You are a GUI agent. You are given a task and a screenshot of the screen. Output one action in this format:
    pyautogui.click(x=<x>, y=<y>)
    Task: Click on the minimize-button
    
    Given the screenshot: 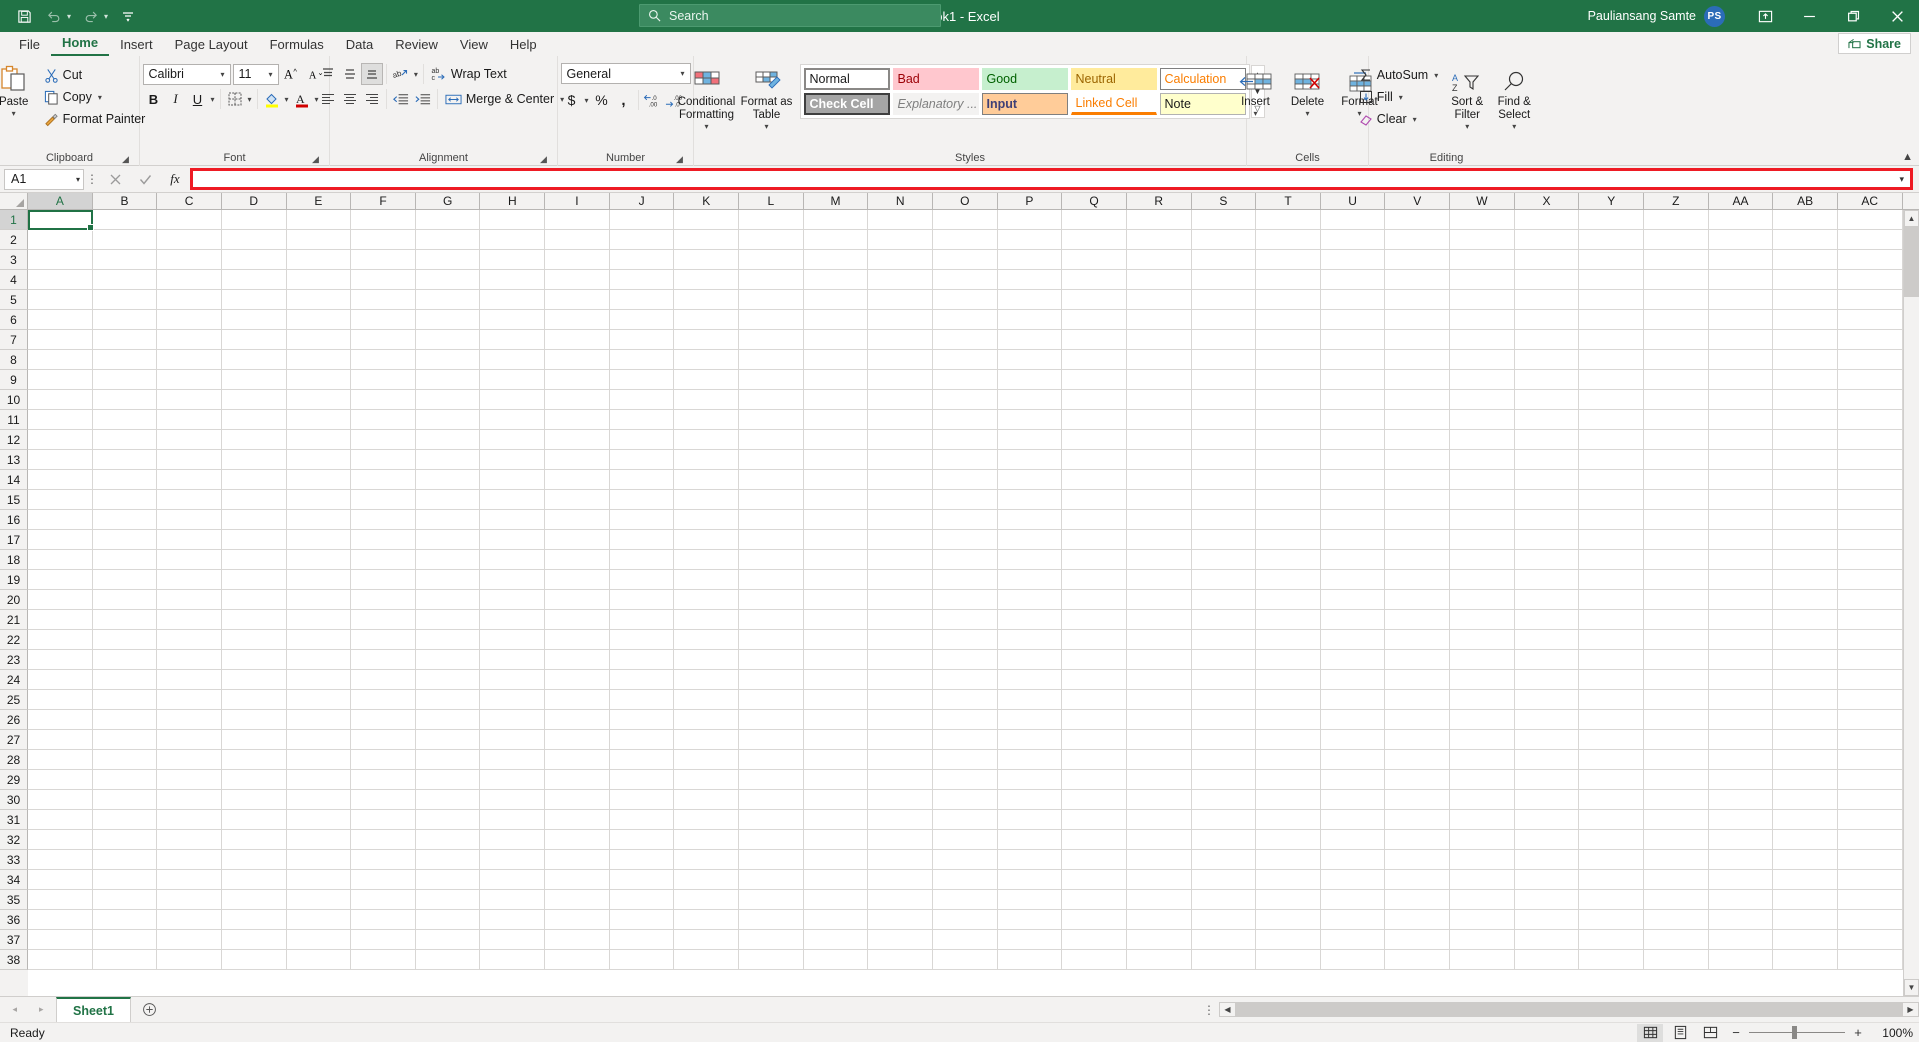 What is the action you would take?
    pyautogui.click(x=1809, y=16)
    